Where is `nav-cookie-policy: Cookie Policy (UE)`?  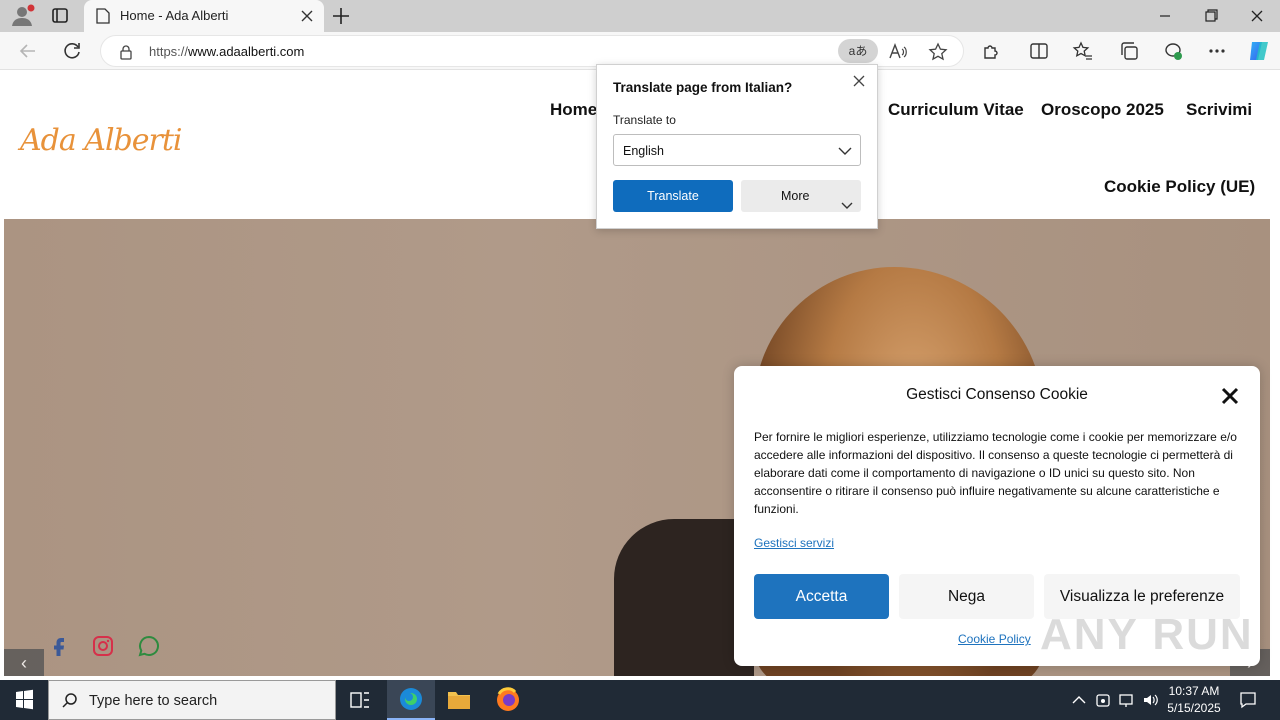
nav-cookie-policy: Cookie Policy (UE) is located at coordinates (1179, 187).